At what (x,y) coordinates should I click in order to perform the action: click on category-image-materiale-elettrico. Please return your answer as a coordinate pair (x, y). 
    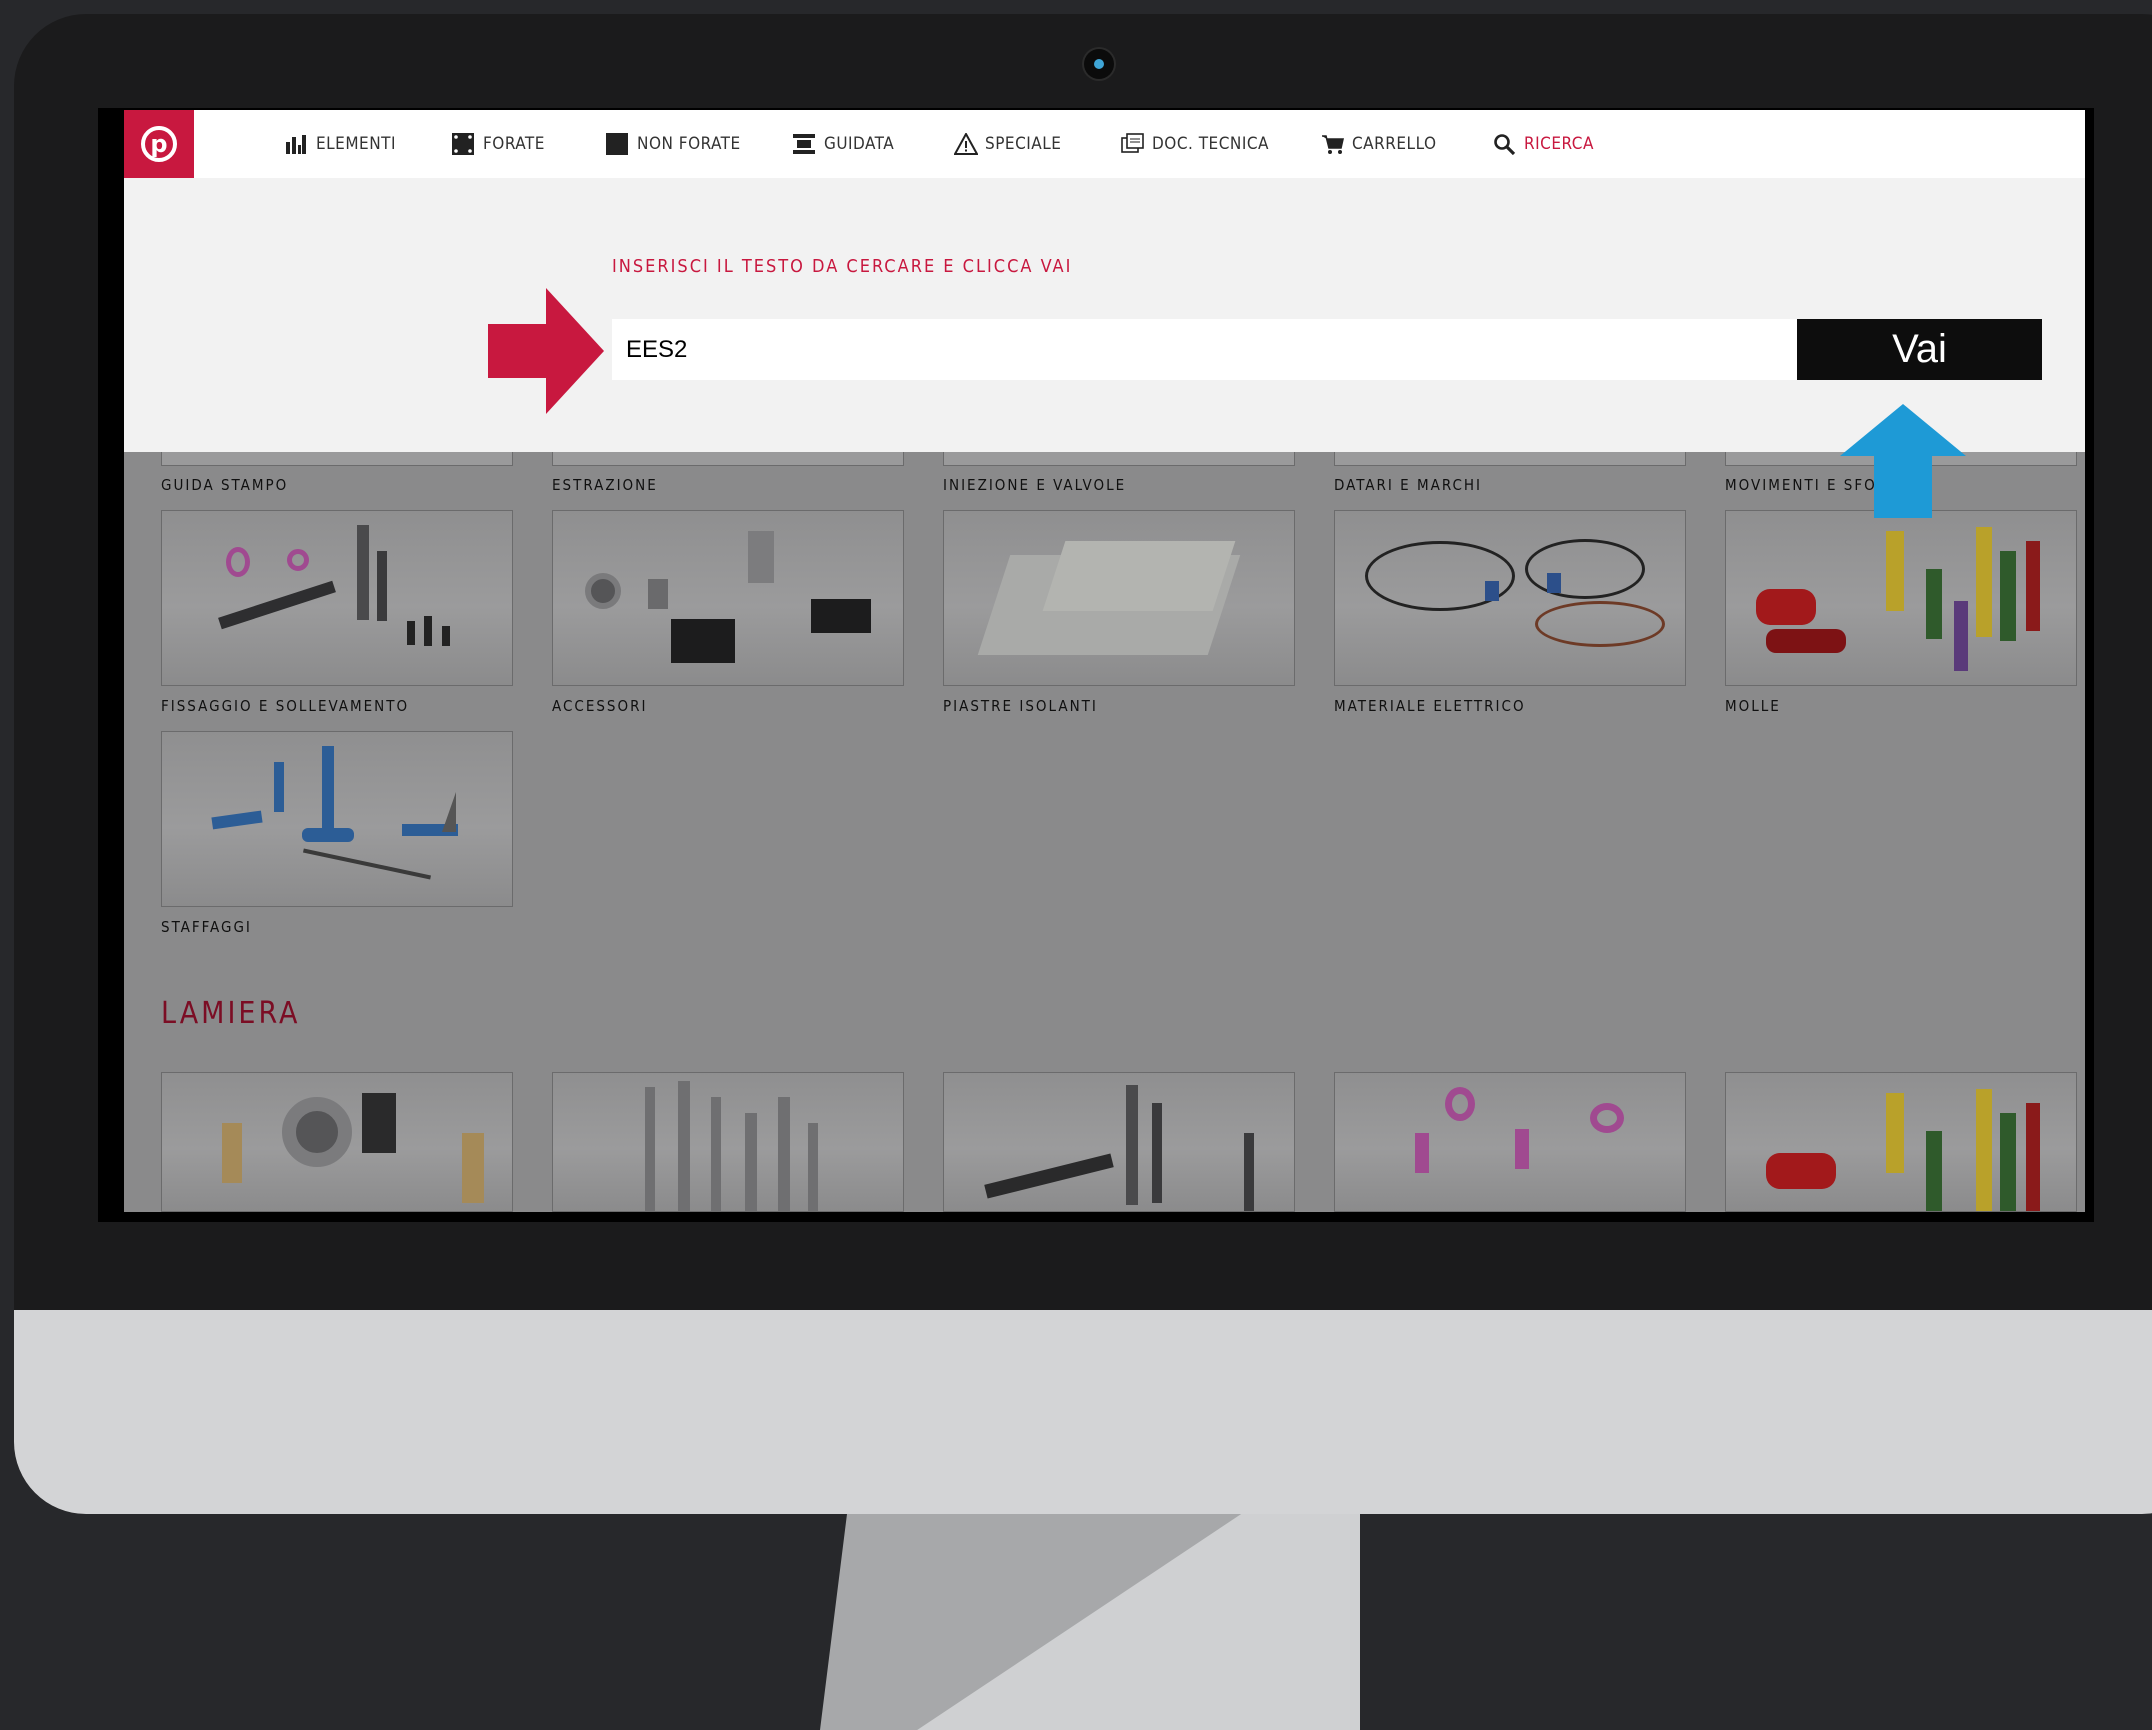
    Looking at the image, I should click on (1510, 598).